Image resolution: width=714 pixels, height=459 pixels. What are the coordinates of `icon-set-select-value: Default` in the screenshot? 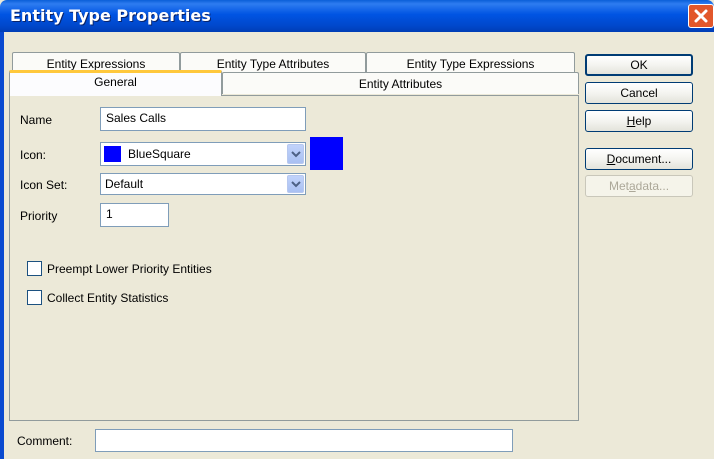 It's located at (124, 184).